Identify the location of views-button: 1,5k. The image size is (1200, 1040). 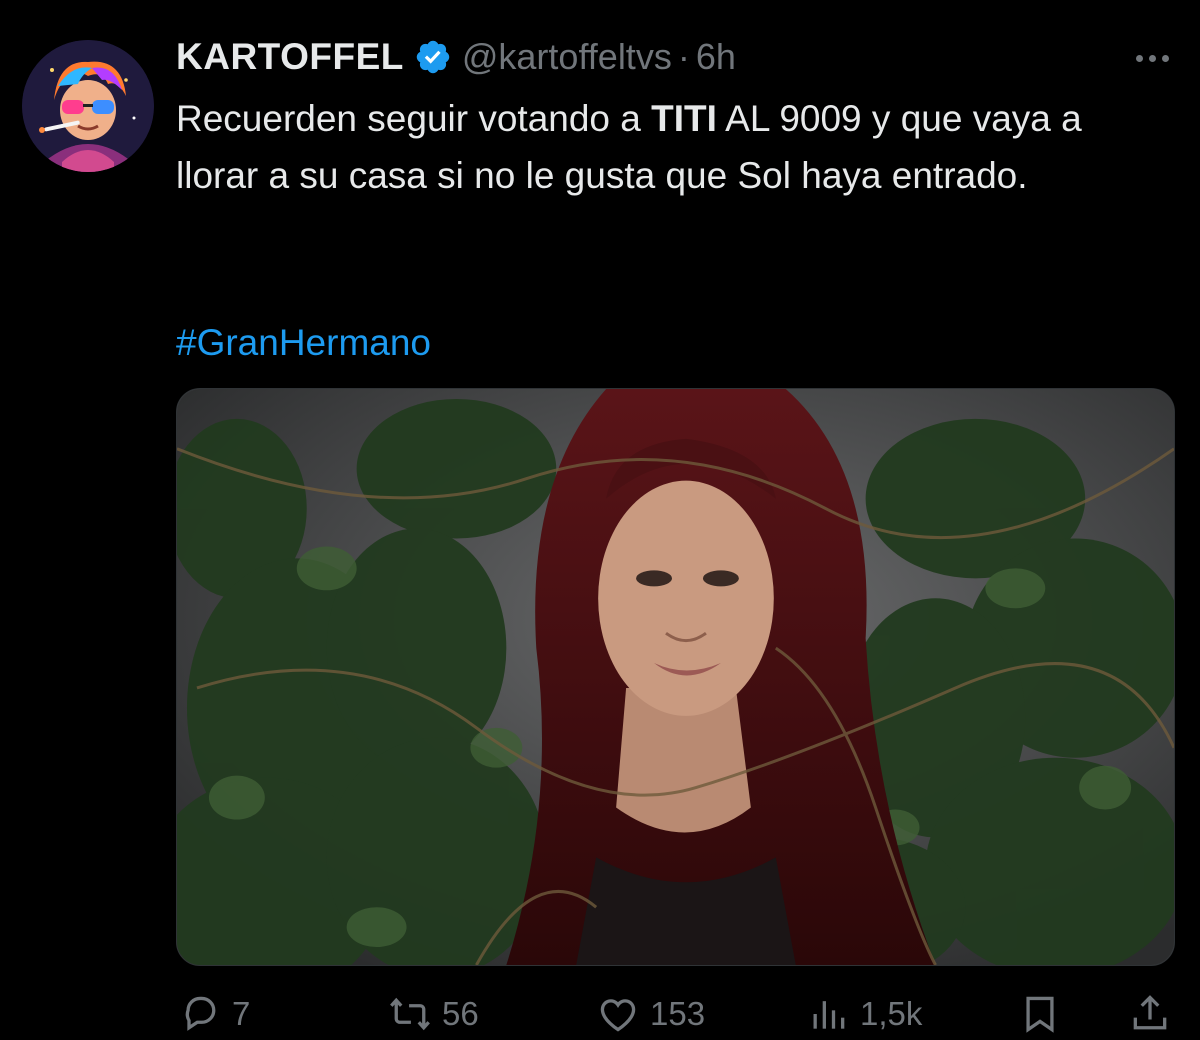
(864, 1014).